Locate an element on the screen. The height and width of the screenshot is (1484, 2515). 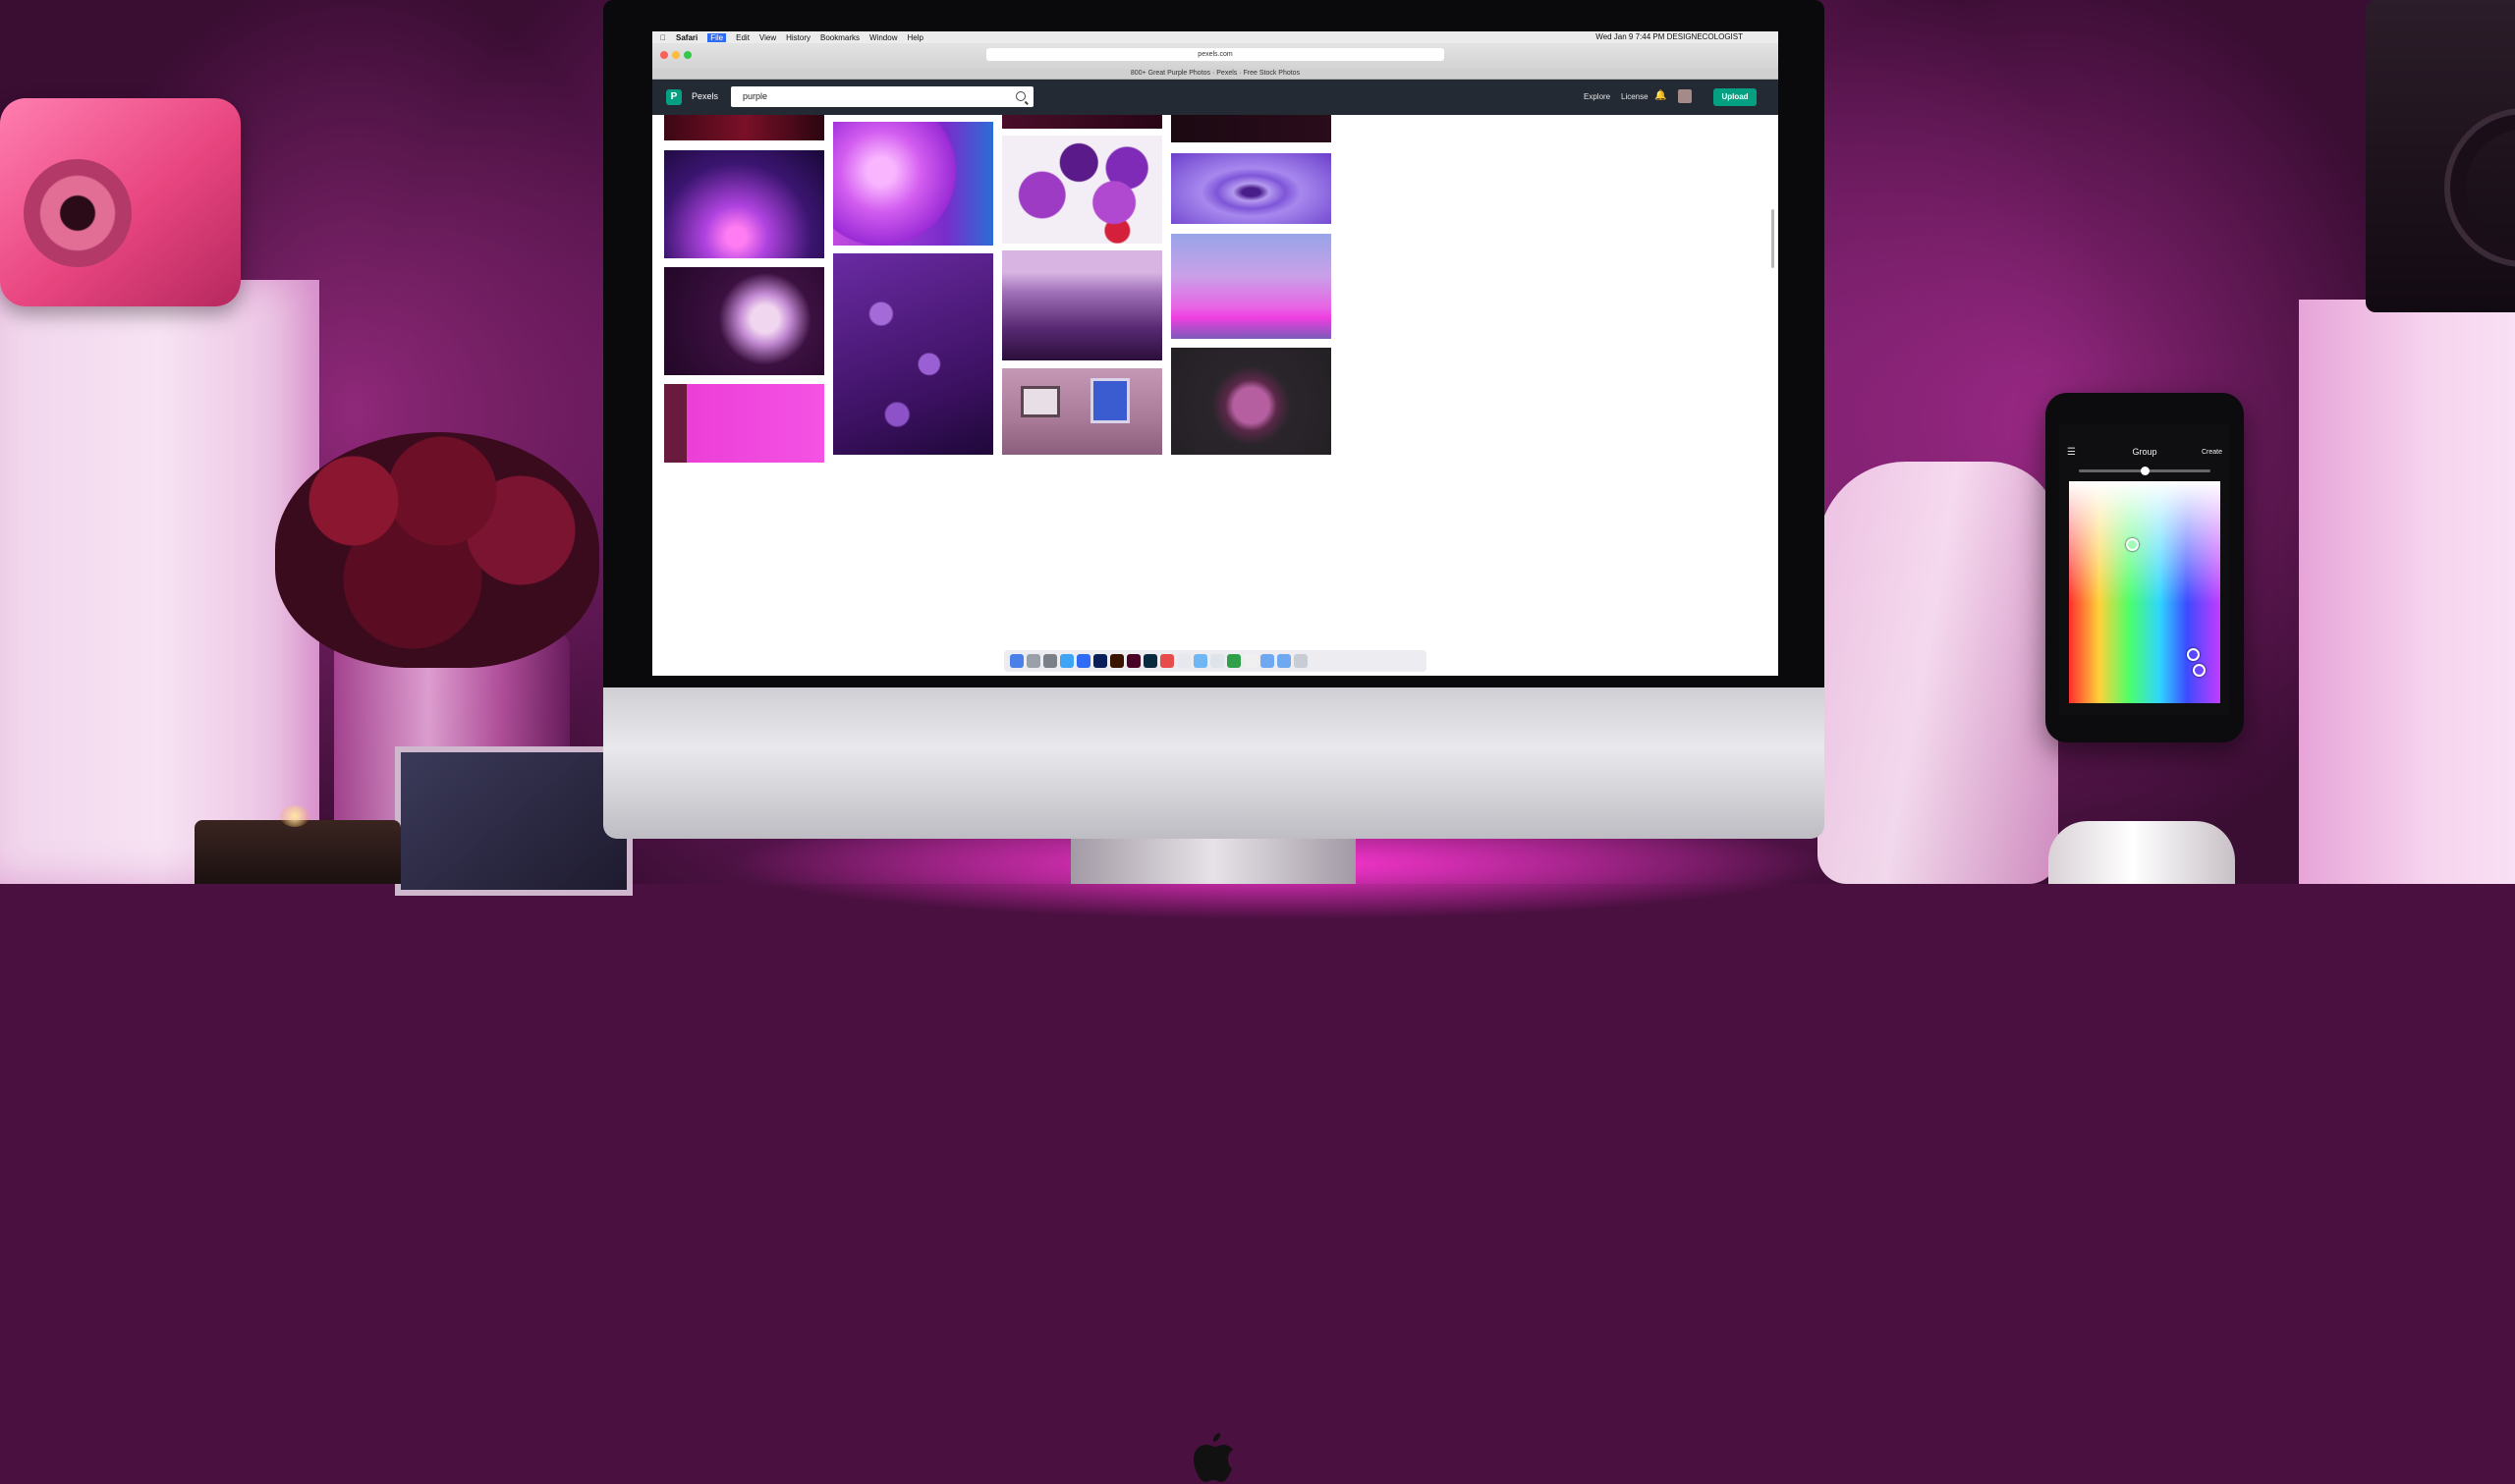
color-picker is located at coordinates (2144, 592).